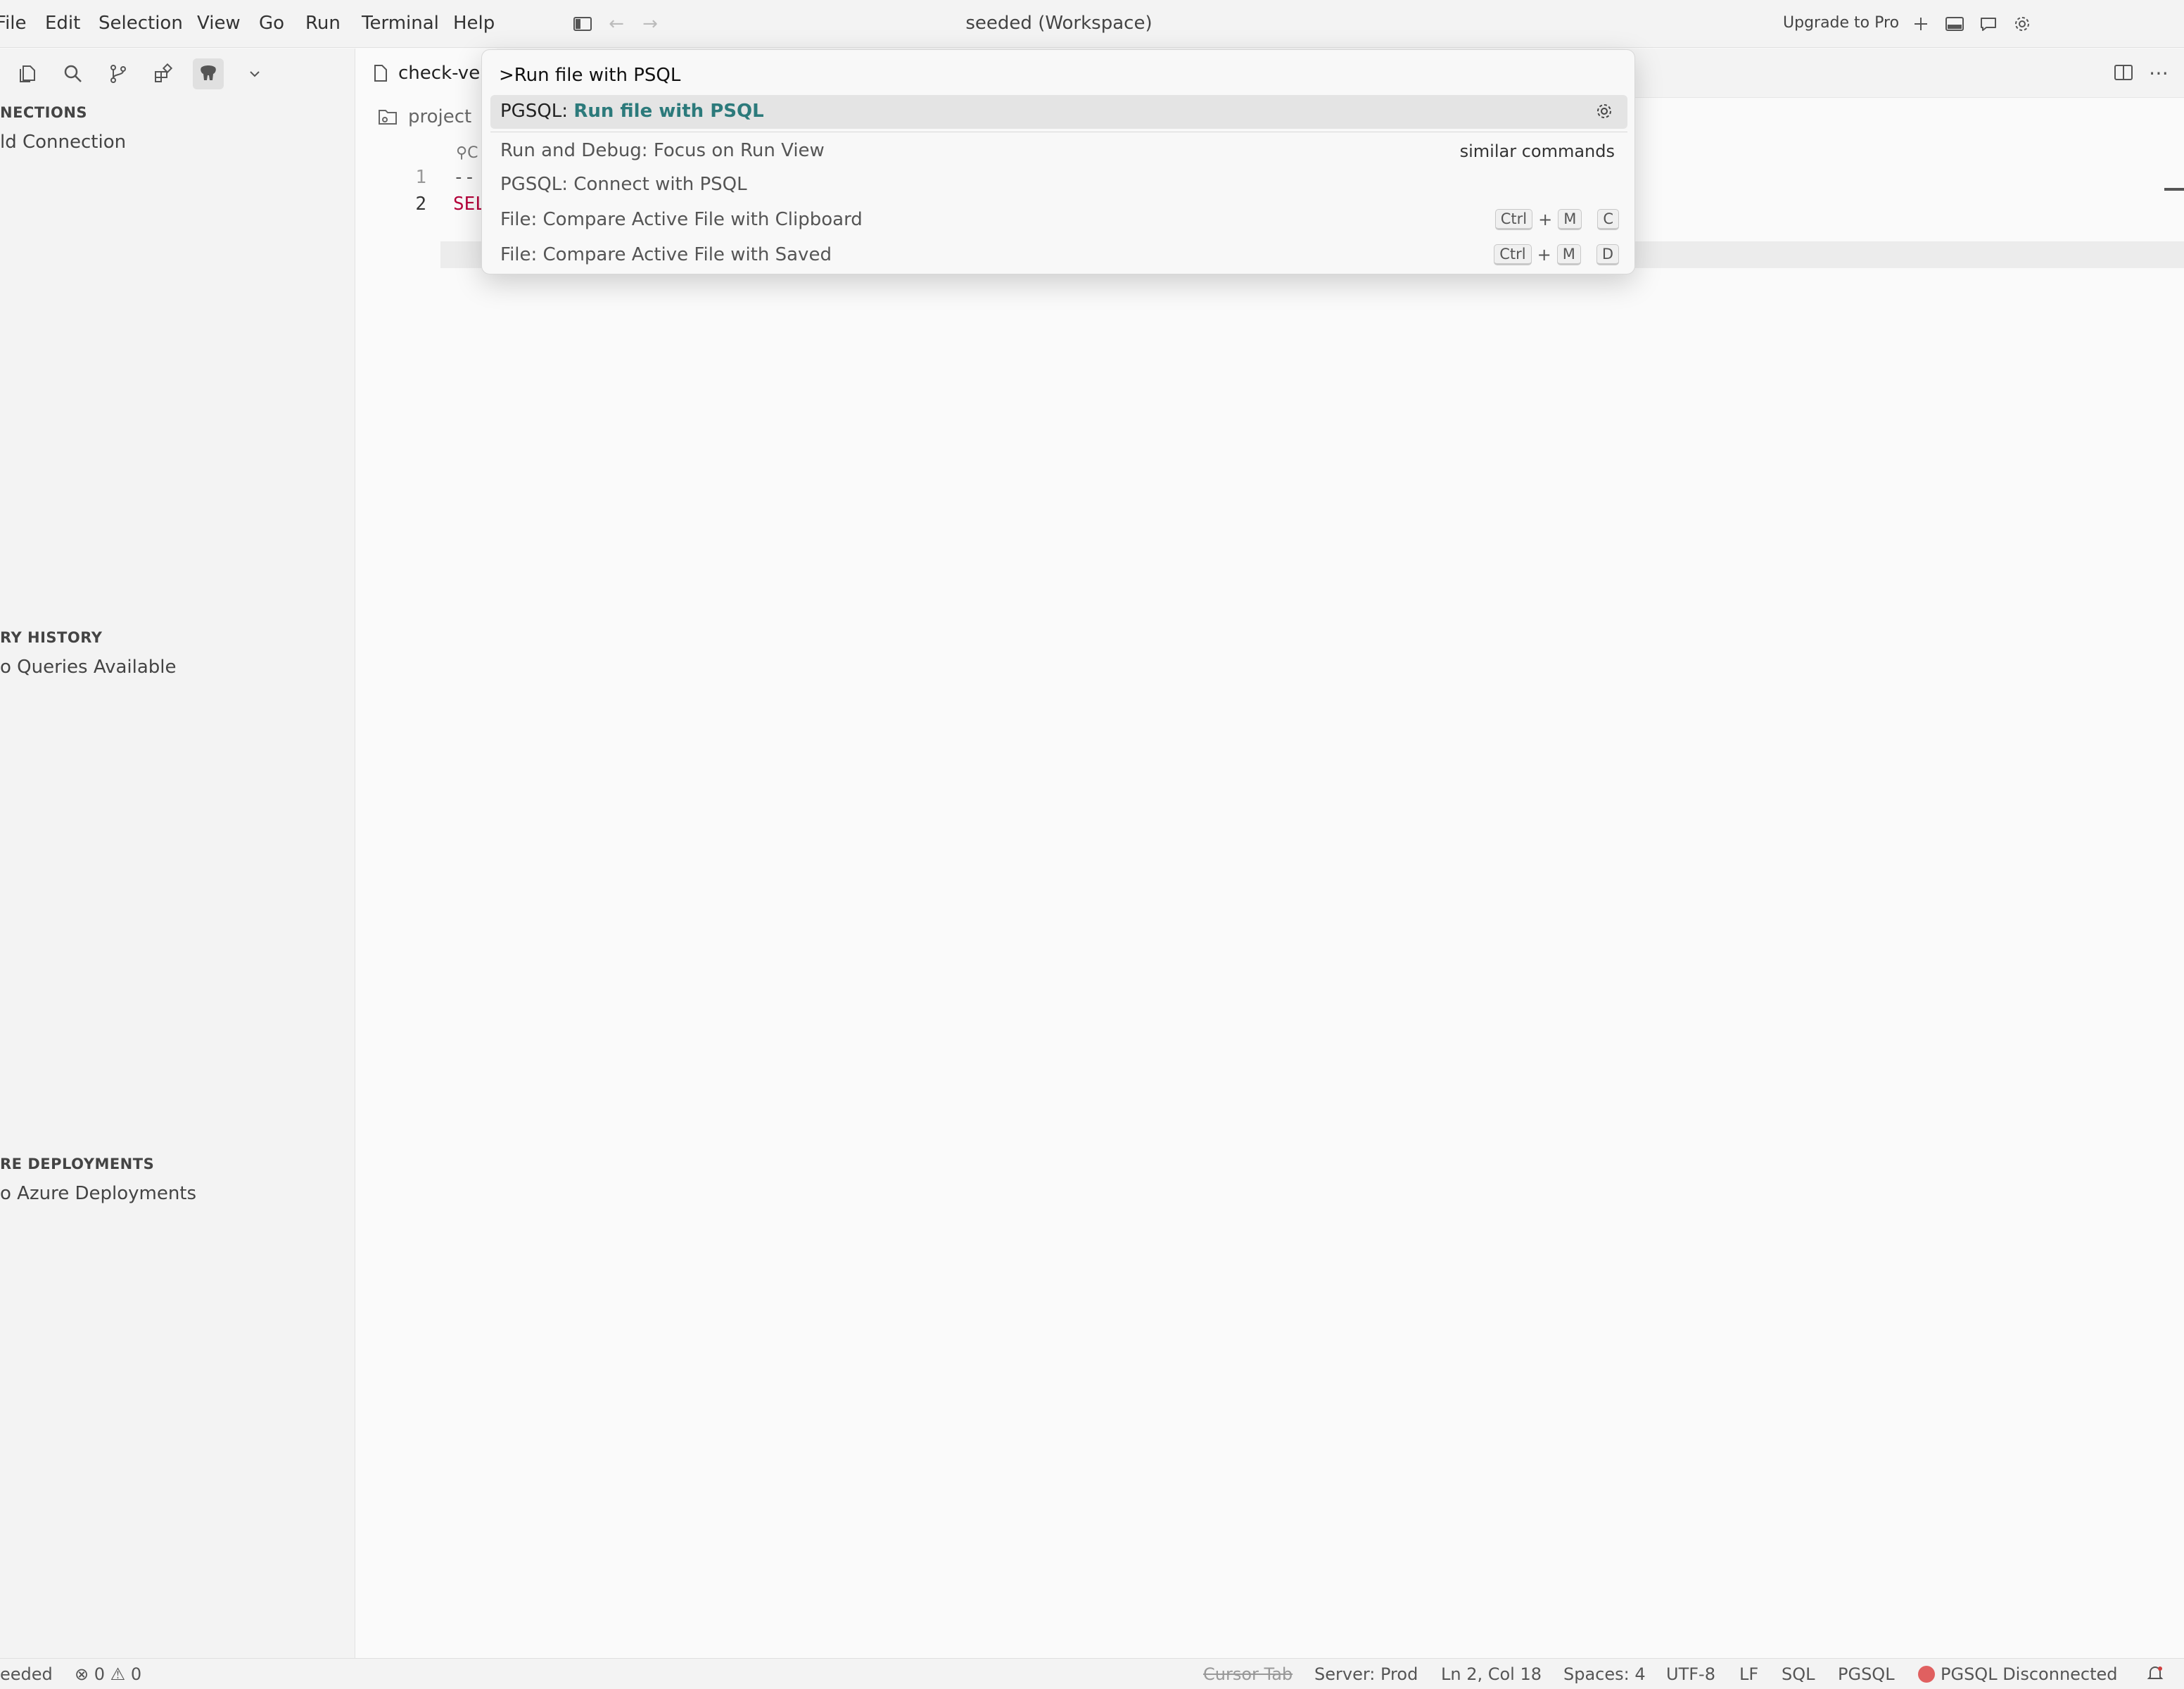  Describe the element at coordinates (118, 1674) in the screenshot. I see `warning-icon: ⚠` at that location.